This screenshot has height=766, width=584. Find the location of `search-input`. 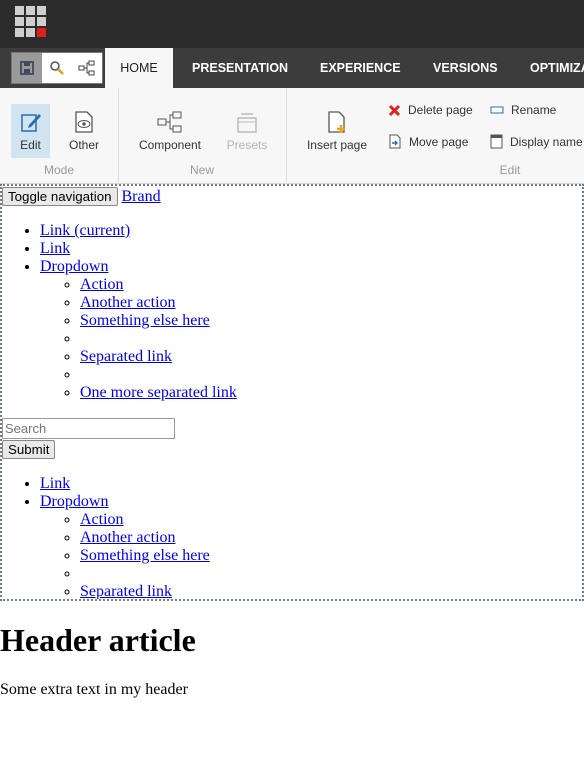

search-input is located at coordinates (88, 428).